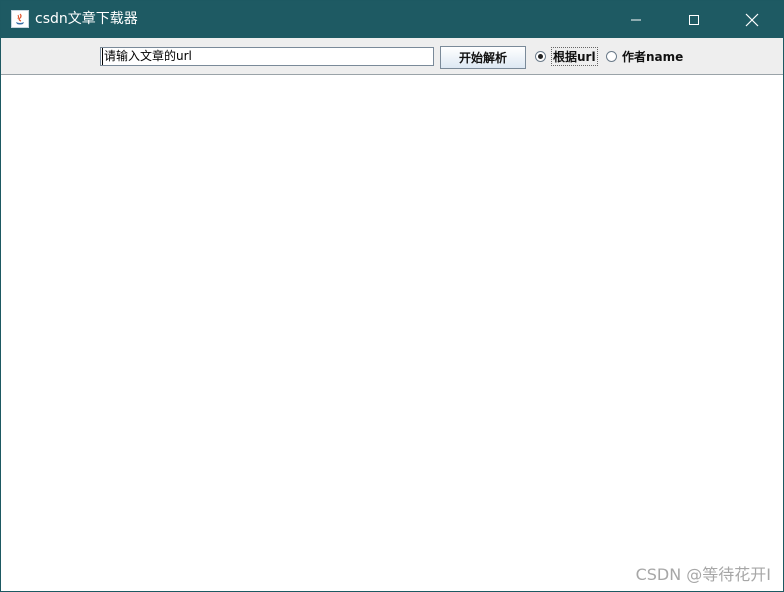  I want to click on close-icon, so click(752, 19).